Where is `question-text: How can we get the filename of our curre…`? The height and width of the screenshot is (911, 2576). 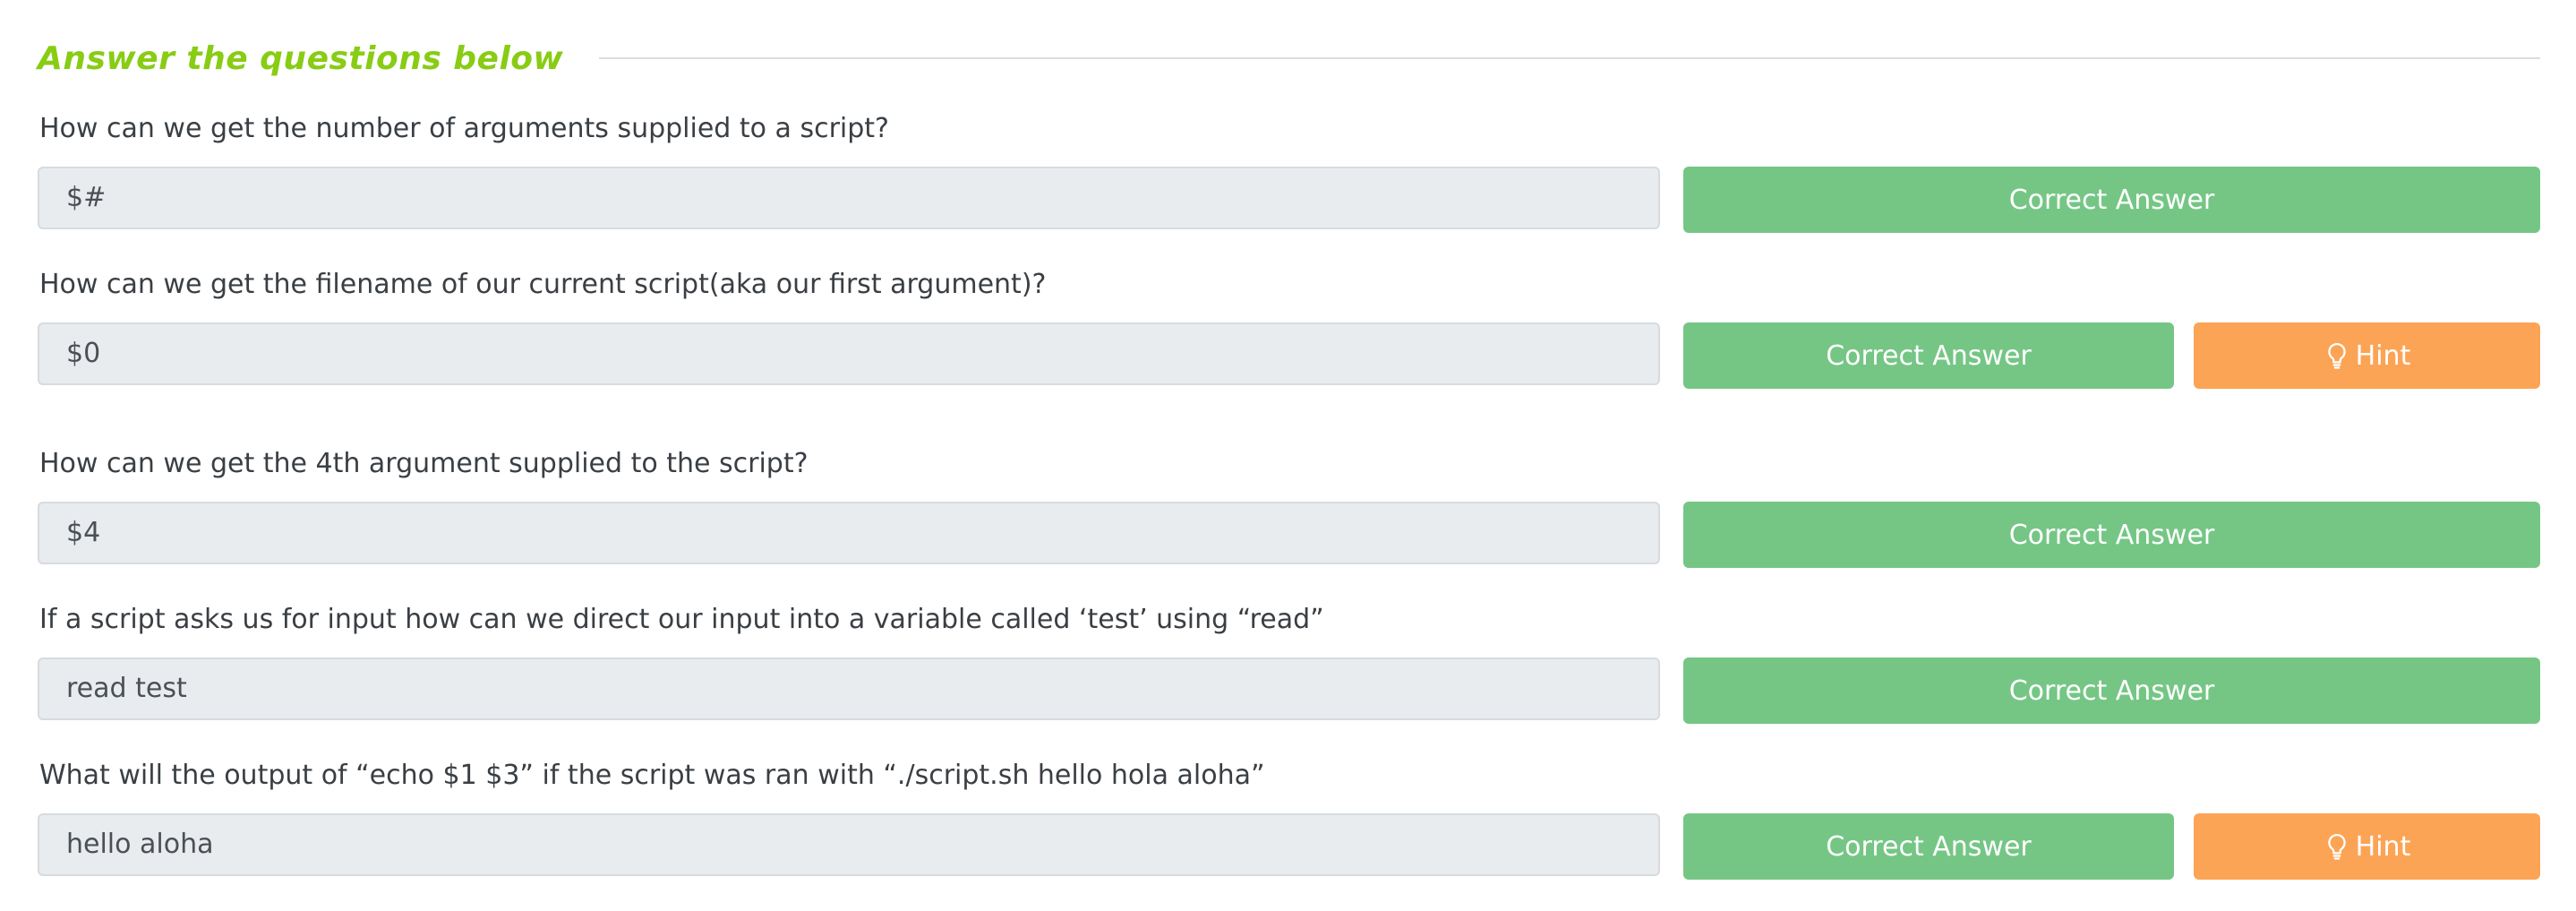
question-text: How can we get the filename of our curre… is located at coordinates (543, 284).